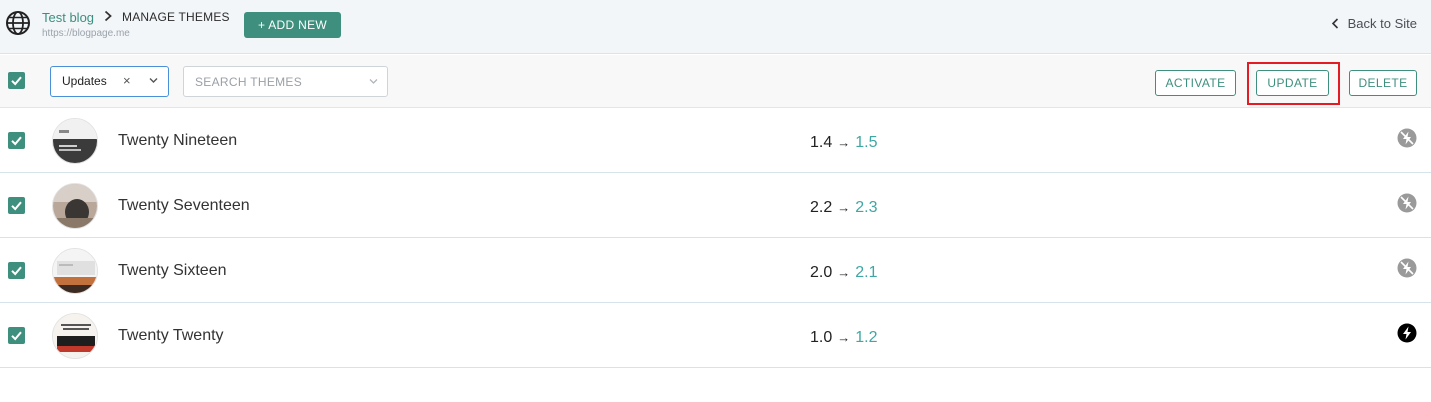 This screenshot has width=1431, height=402. Describe the element at coordinates (1195, 83) in the screenshot. I see `activate-button: ACTIVATE` at that location.